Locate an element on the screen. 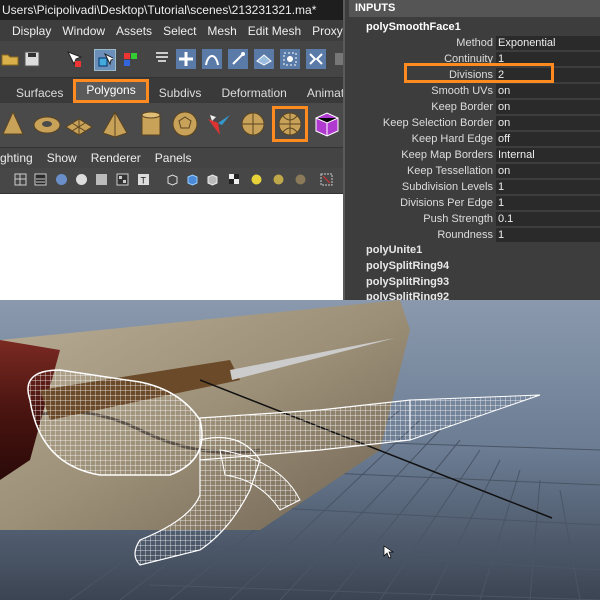  attr-keep-border: Keep Border on is located at coordinates (477, 107).